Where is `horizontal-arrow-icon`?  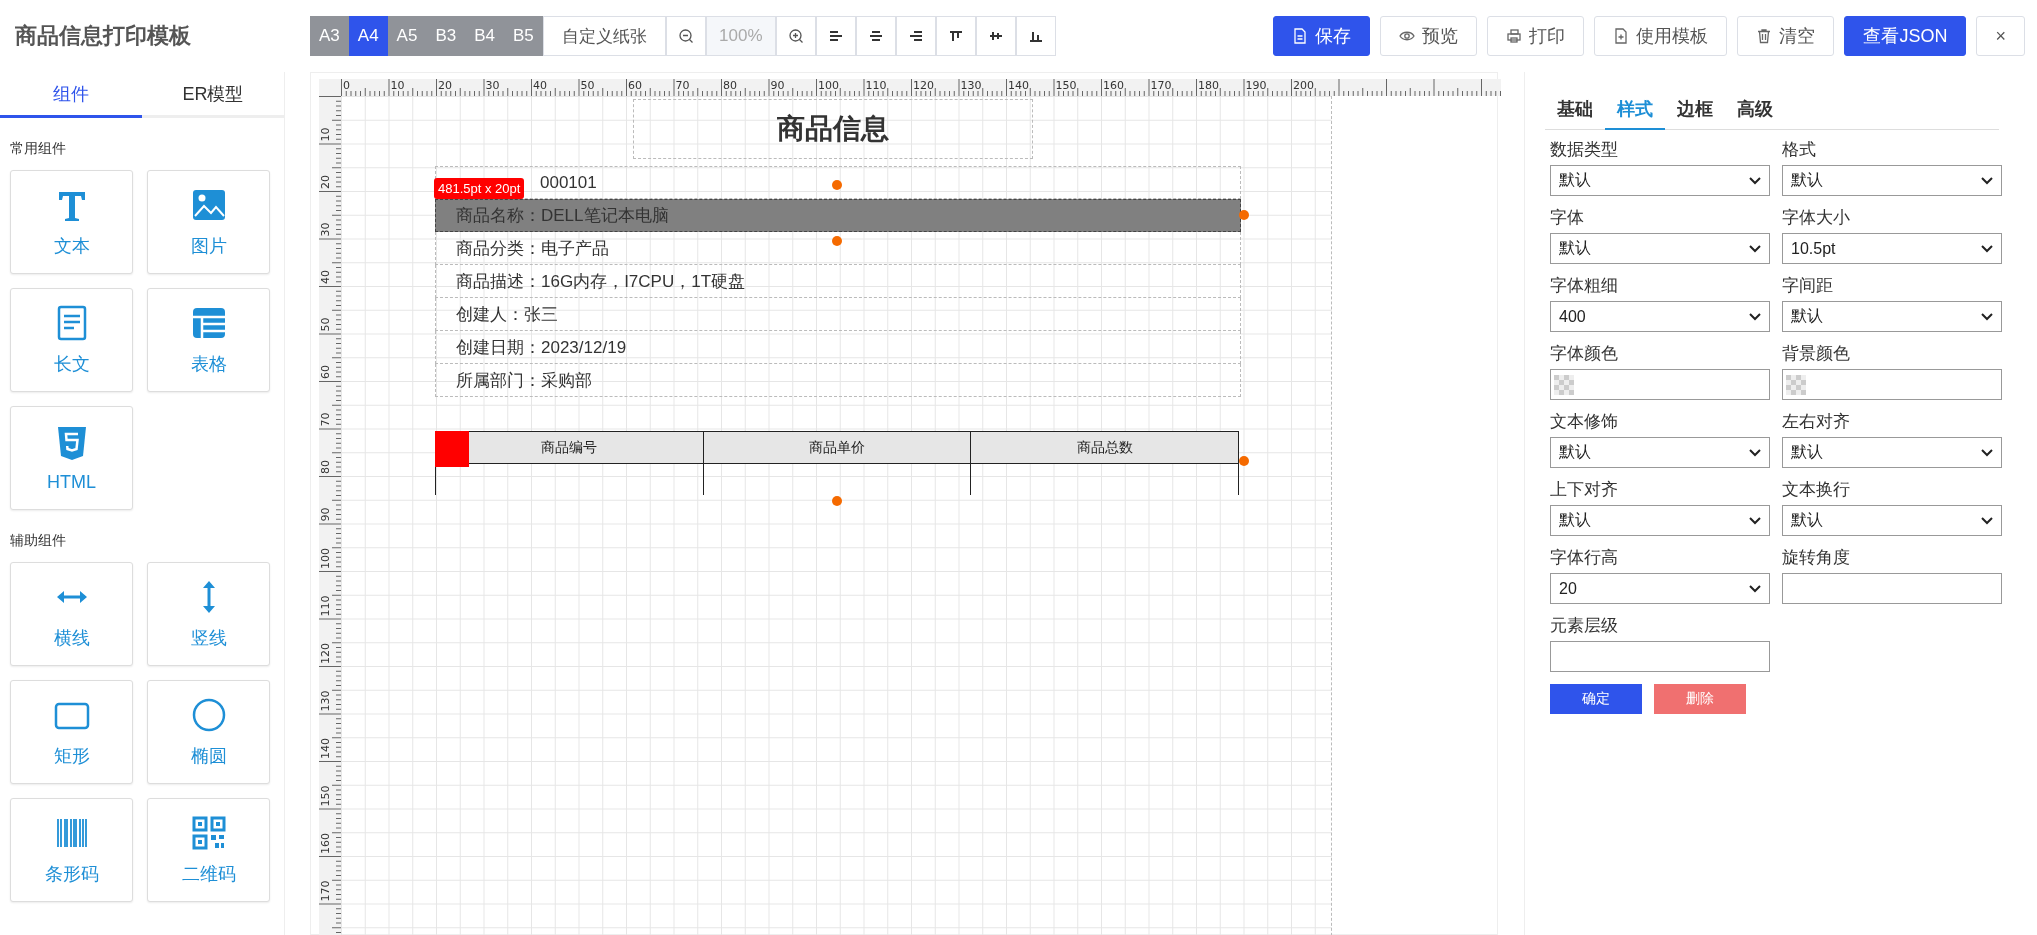
horizontal-arrow-icon is located at coordinates (71, 597).